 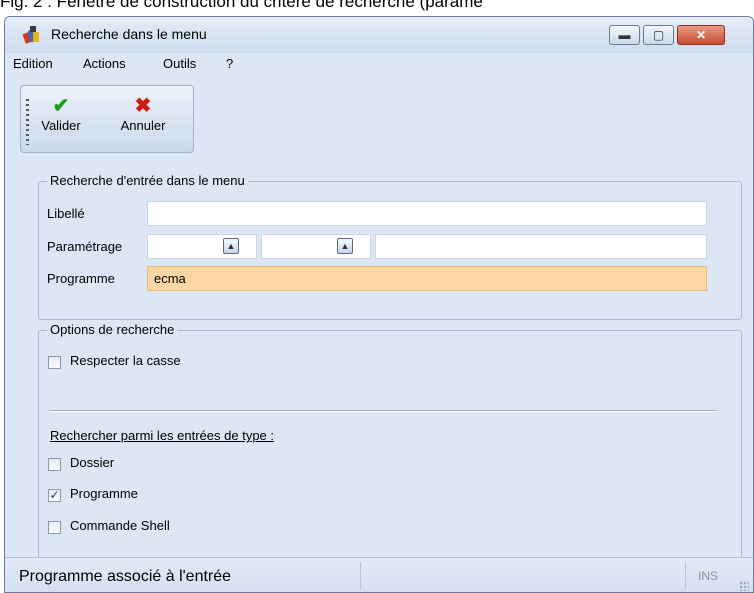 I want to click on maximize-button: ▢, so click(x=658, y=35).